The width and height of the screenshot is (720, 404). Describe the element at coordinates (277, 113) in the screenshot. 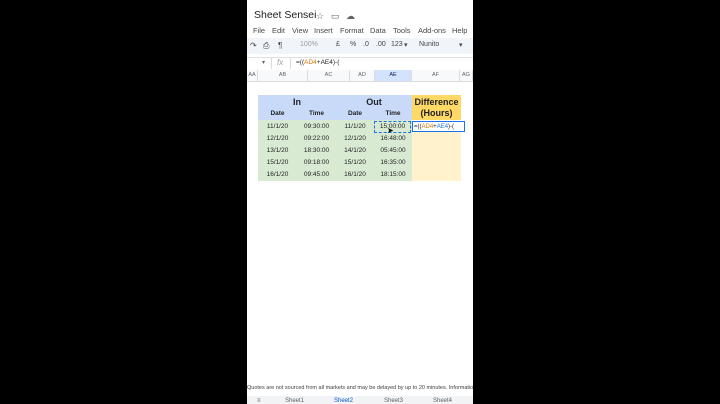

I see `sub-header-date-in: Date` at that location.